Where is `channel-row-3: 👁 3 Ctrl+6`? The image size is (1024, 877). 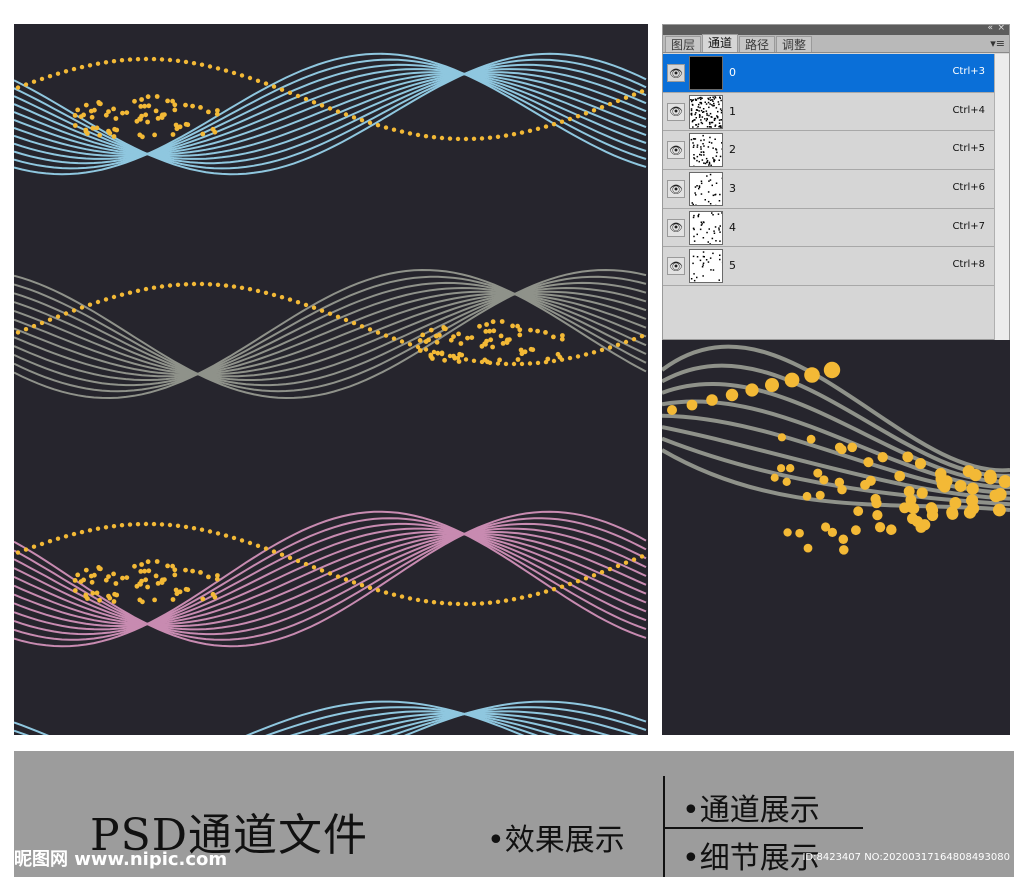 channel-row-3: 👁 3 Ctrl+6 is located at coordinates (829, 189).